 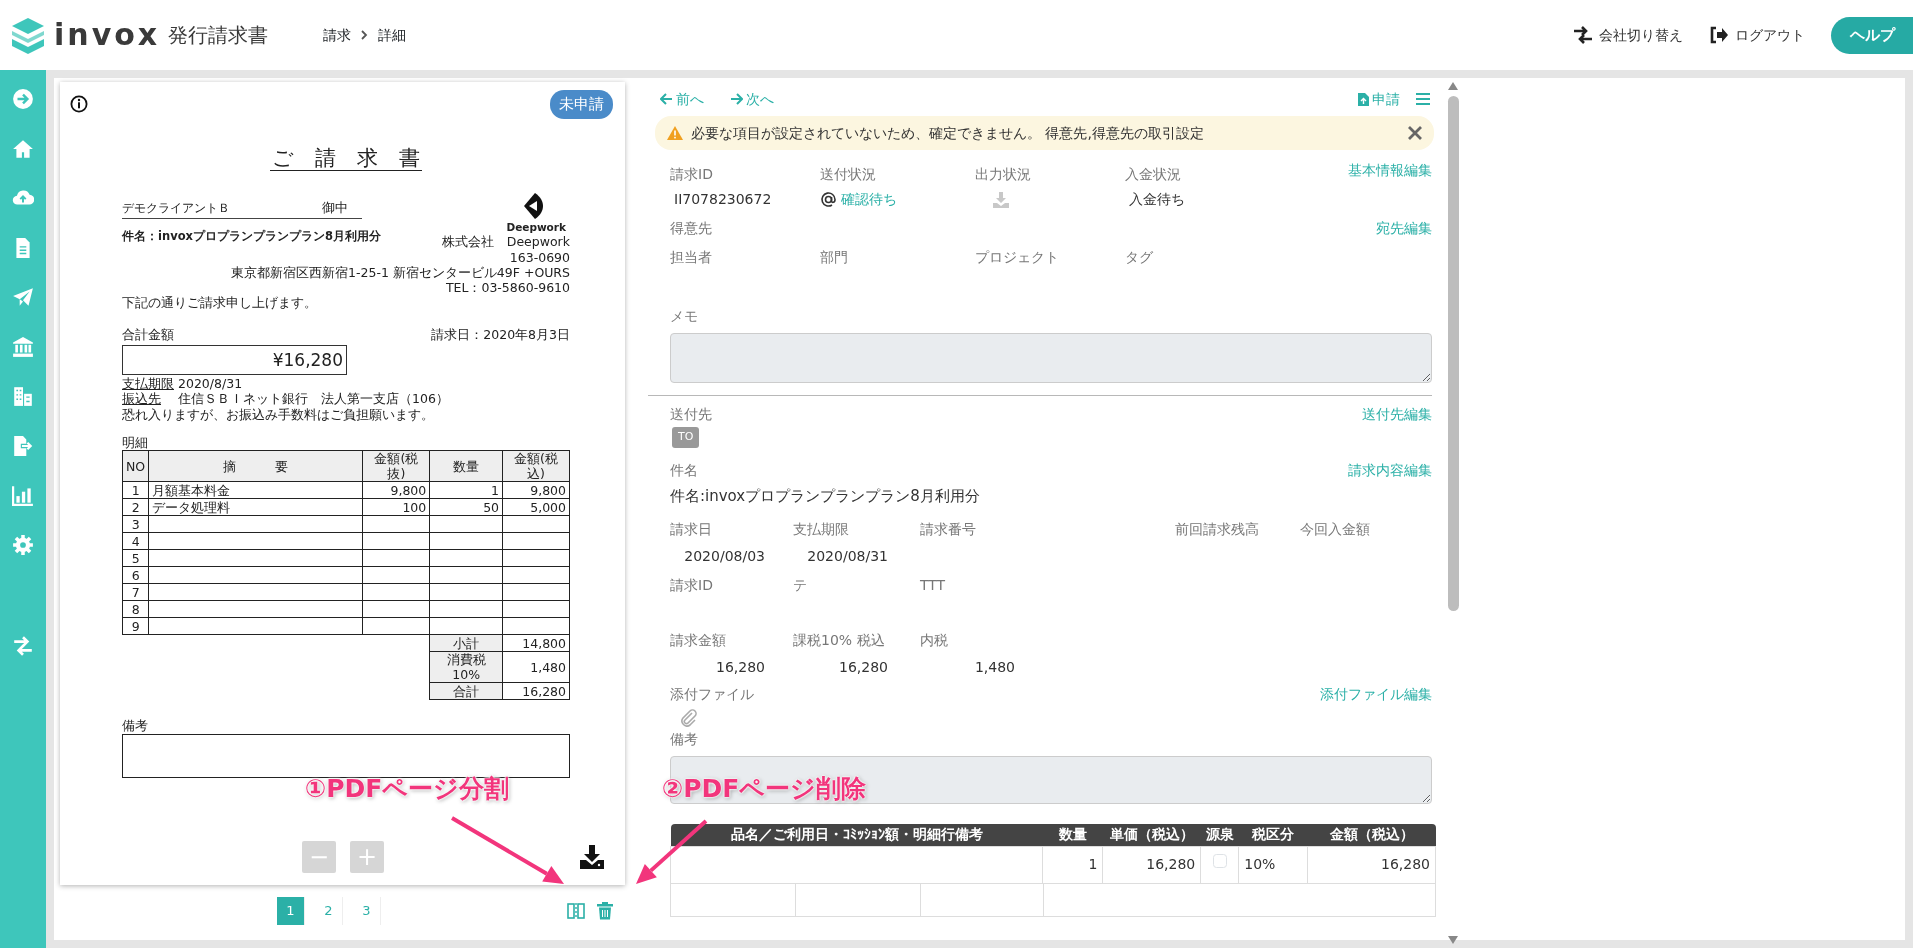 What do you see at coordinates (800, 585) in the screenshot?
I see `field-label: テ` at bounding box center [800, 585].